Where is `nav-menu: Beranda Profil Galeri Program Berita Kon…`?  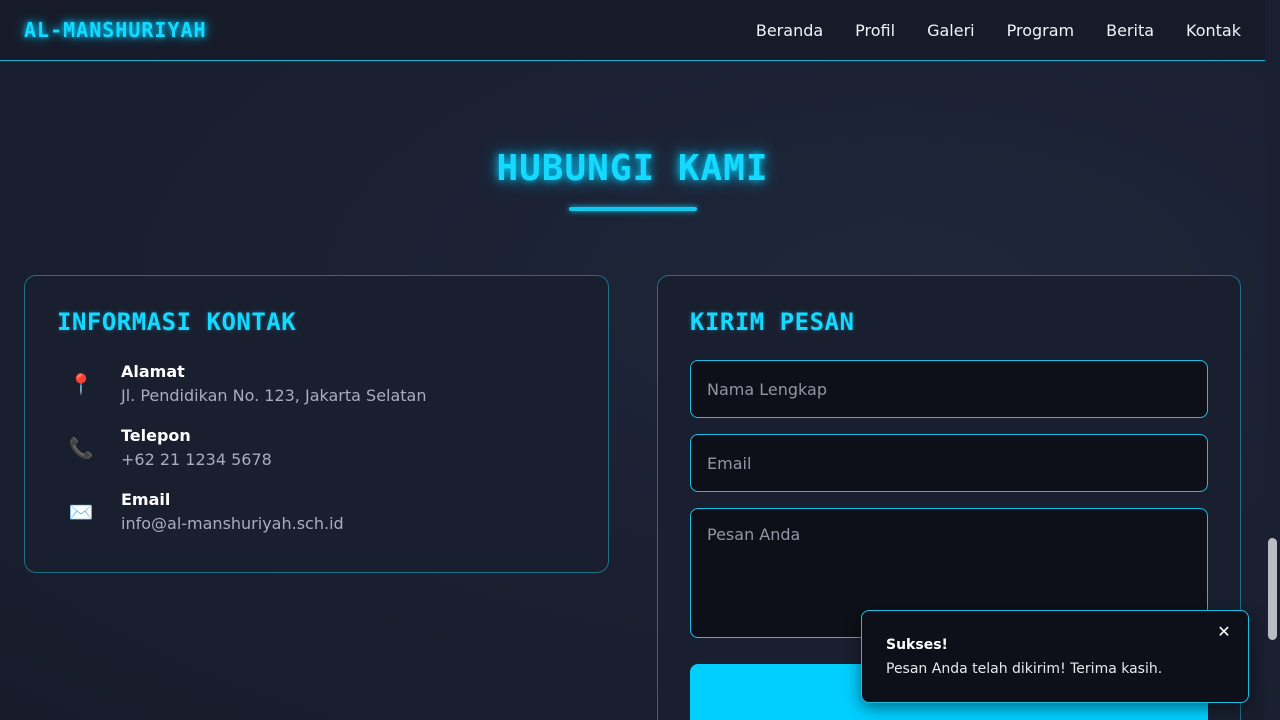 nav-menu: Beranda Profil Galeri Program Berita Kon… is located at coordinates (998, 30).